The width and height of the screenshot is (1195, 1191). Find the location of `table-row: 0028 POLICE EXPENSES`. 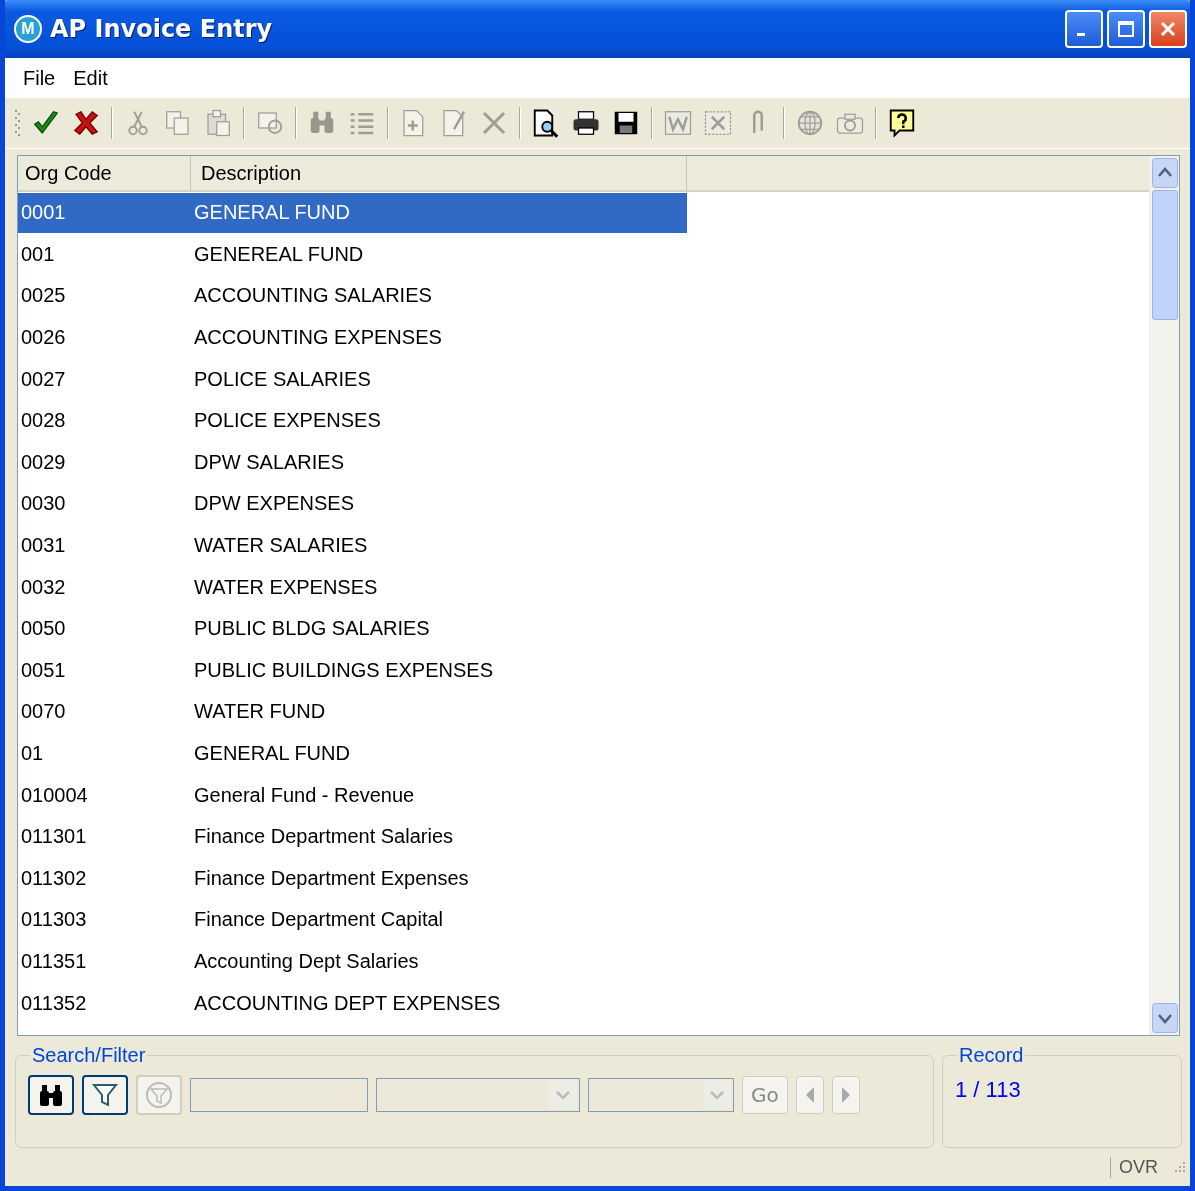

table-row: 0028 POLICE EXPENSES is located at coordinates (352, 420).